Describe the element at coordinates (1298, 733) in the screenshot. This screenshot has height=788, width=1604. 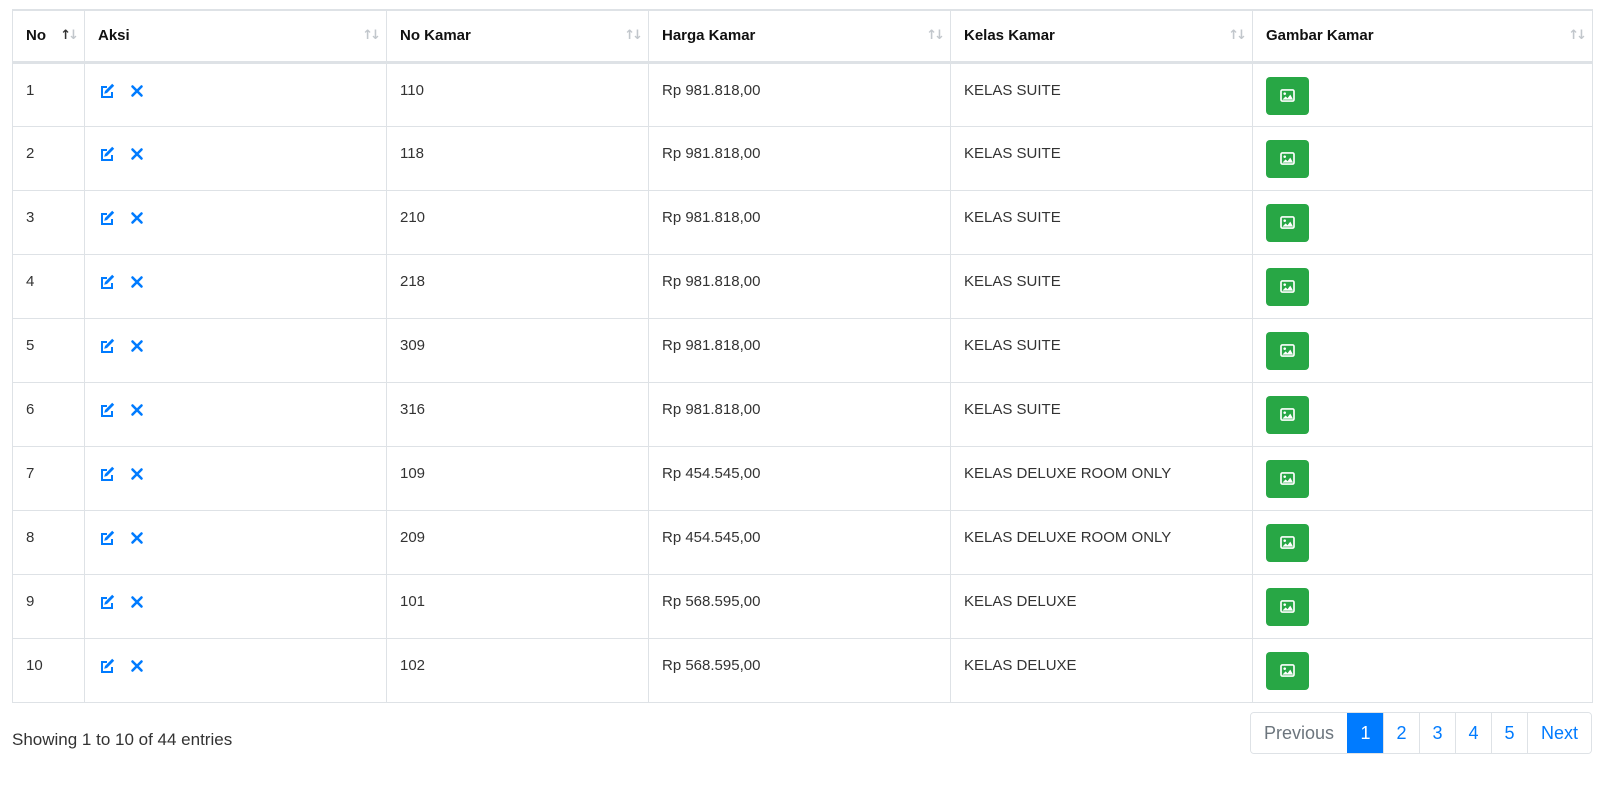
I see `previous-page-button: Previous` at that location.